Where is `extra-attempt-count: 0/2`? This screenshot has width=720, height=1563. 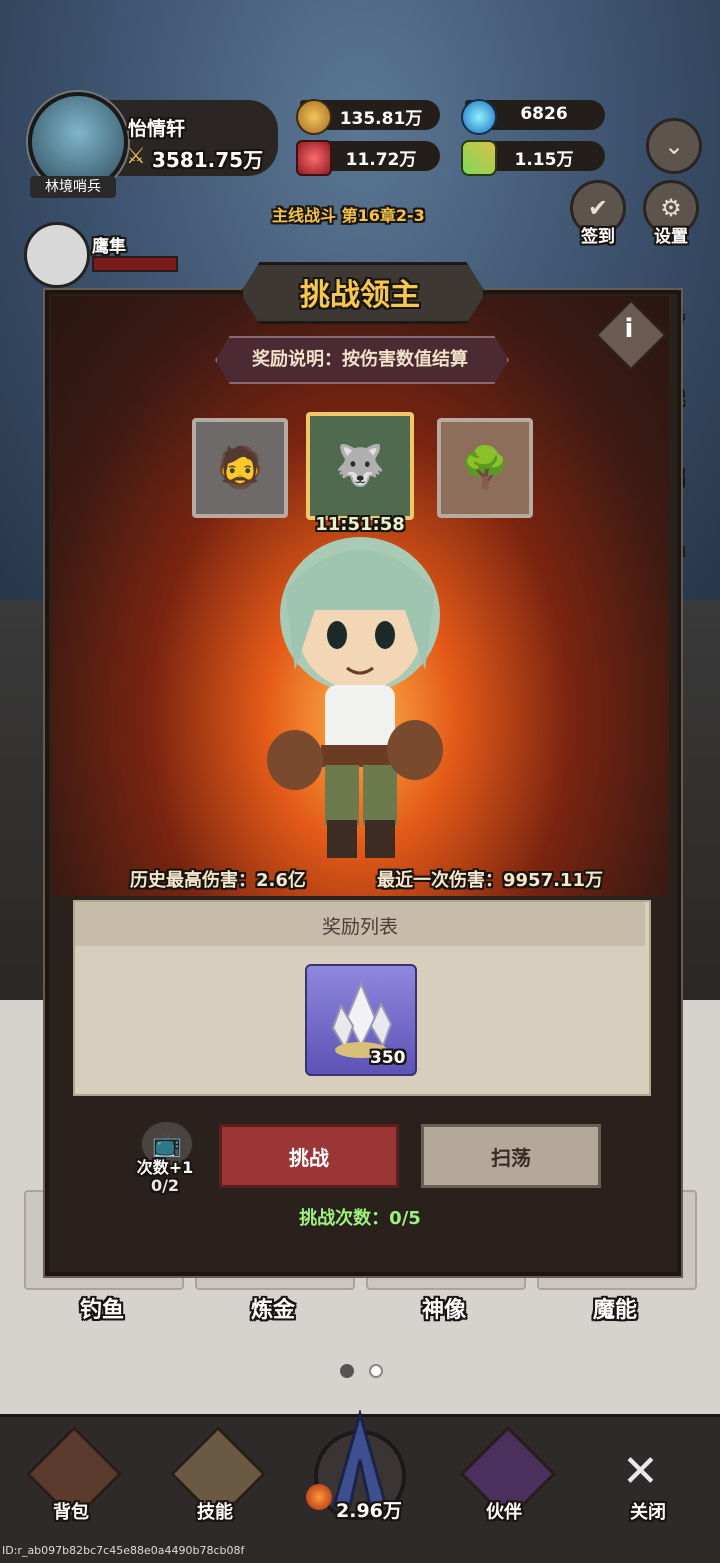 extra-attempt-count: 0/2 is located at coordinates (165, 1185).